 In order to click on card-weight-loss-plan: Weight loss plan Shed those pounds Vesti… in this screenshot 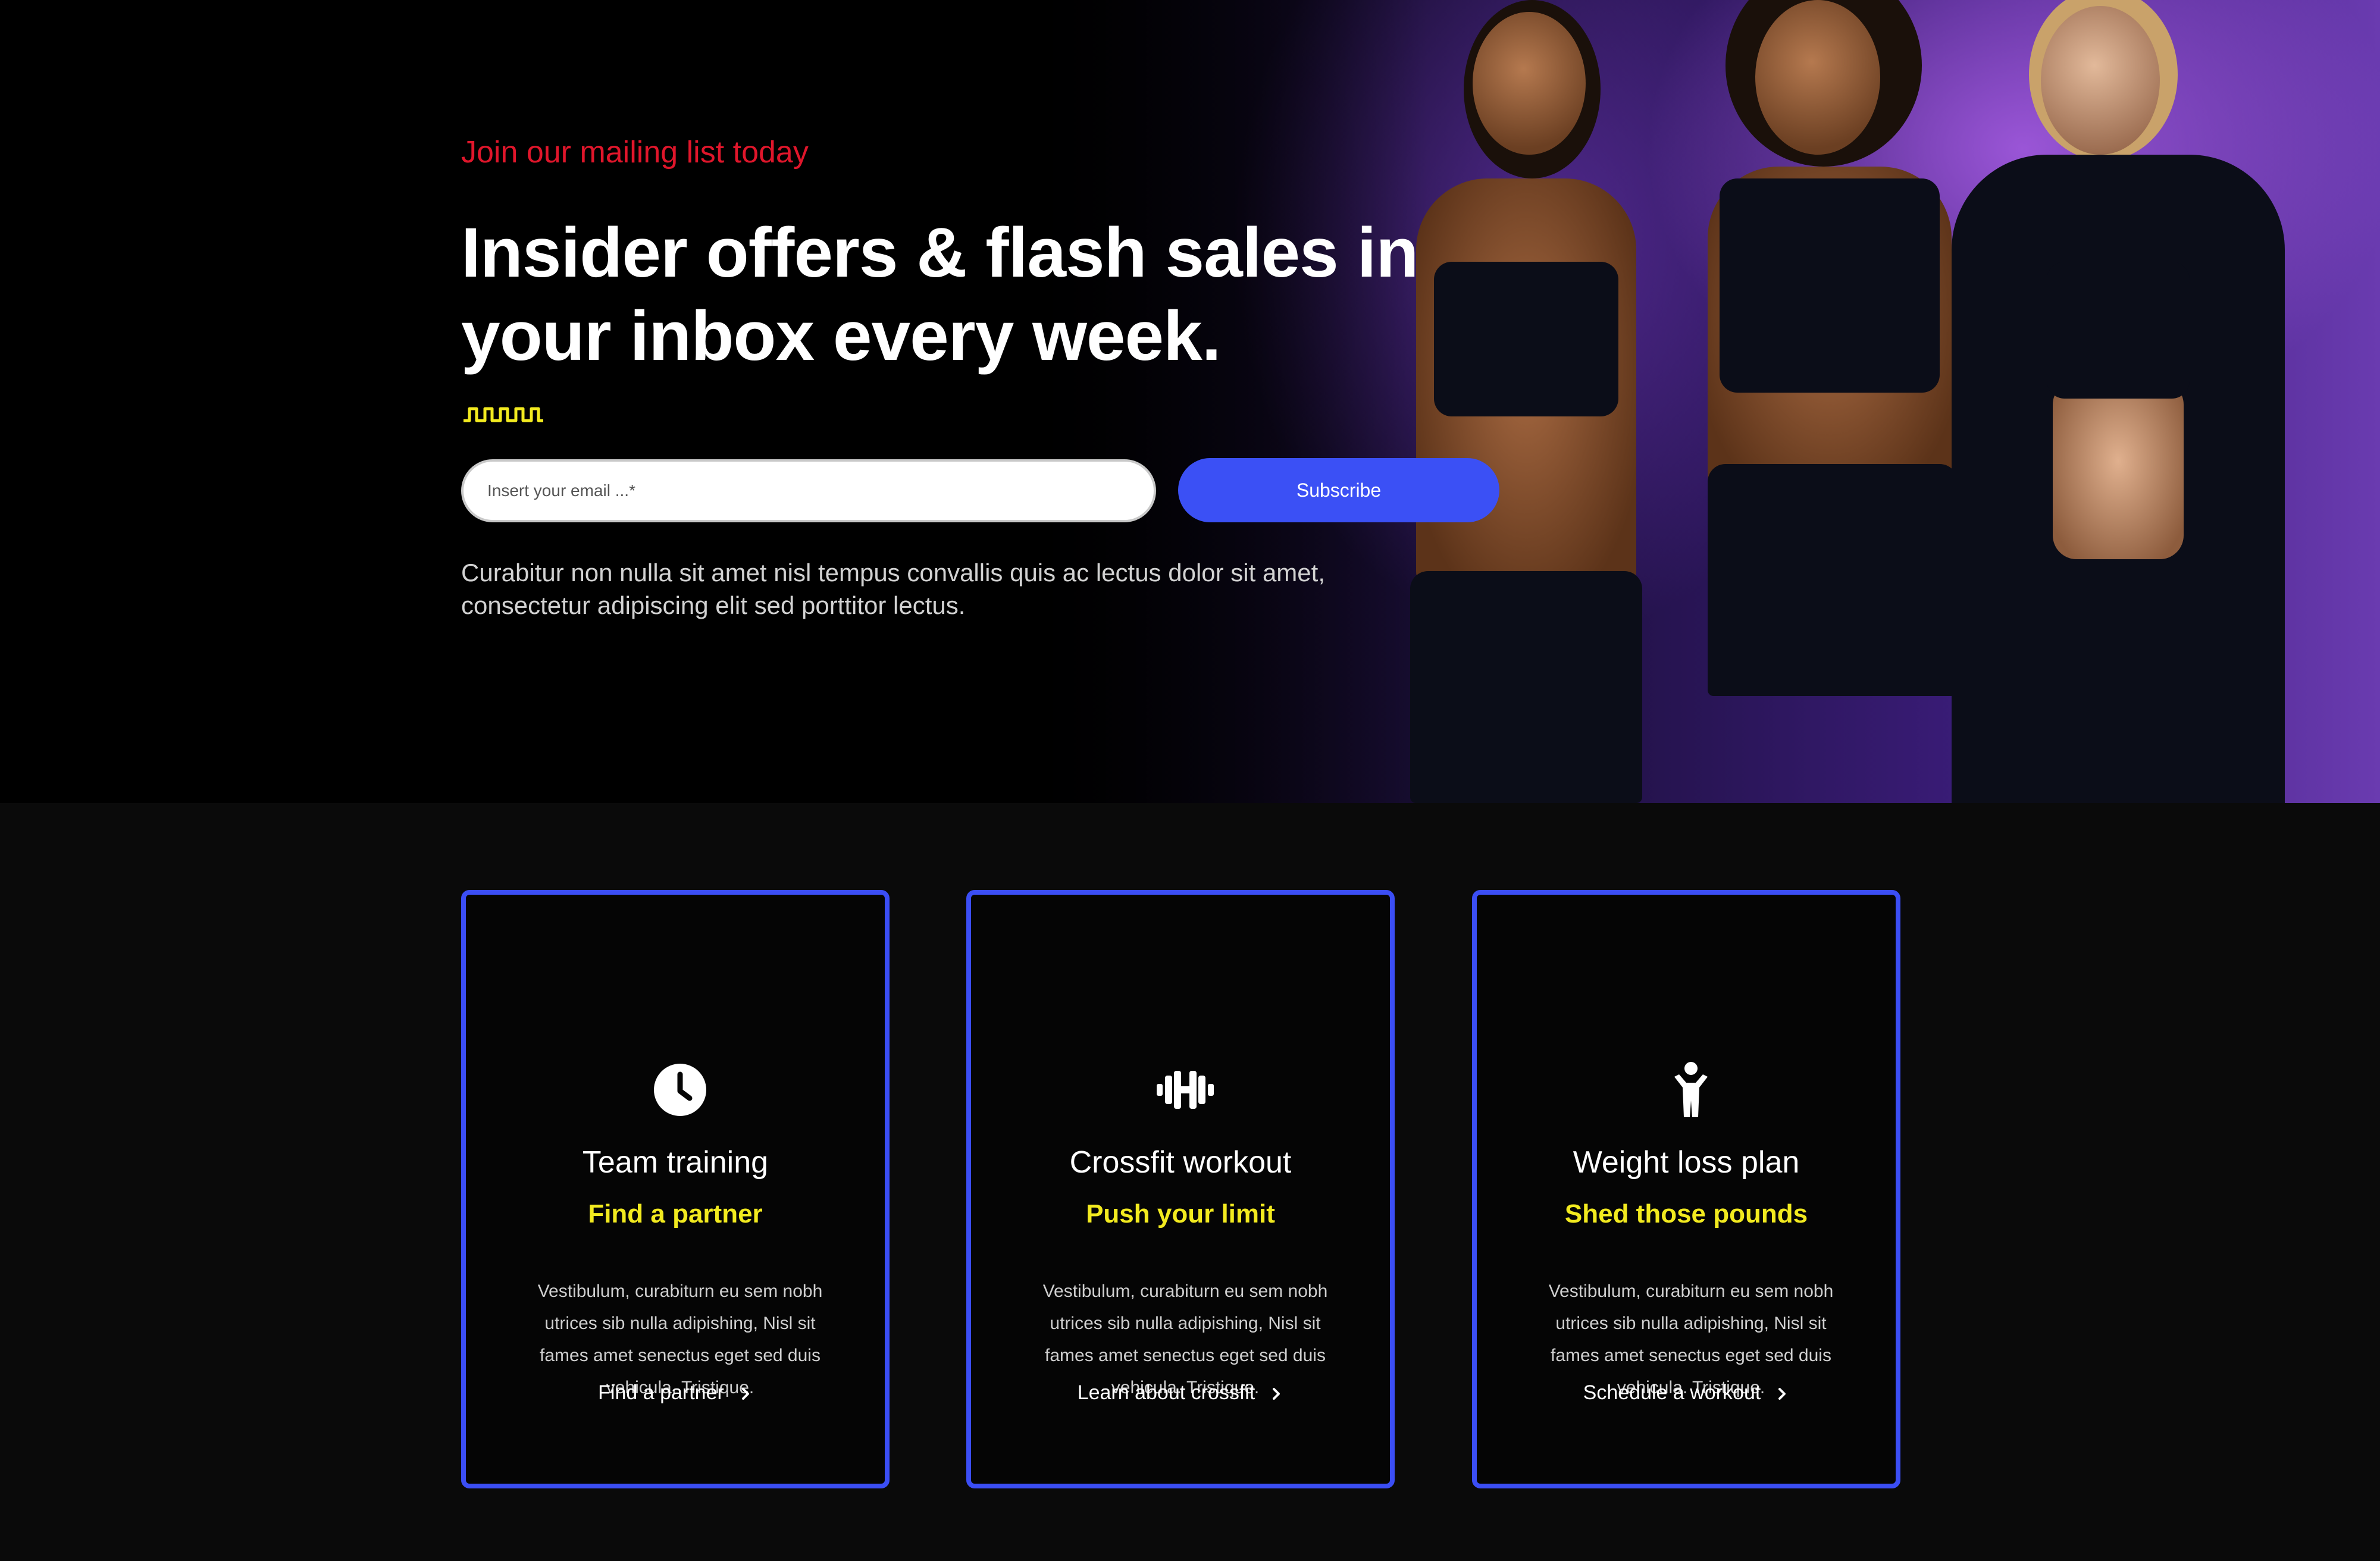, I will do `click(1686, 1189)`.